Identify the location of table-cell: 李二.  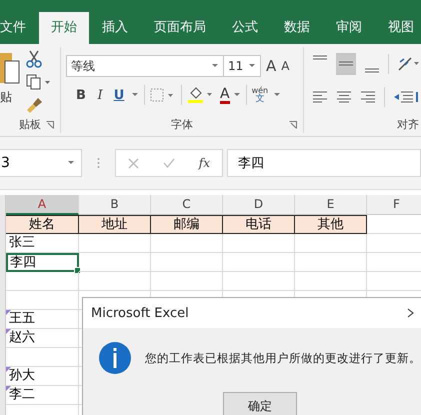
(22, 394).